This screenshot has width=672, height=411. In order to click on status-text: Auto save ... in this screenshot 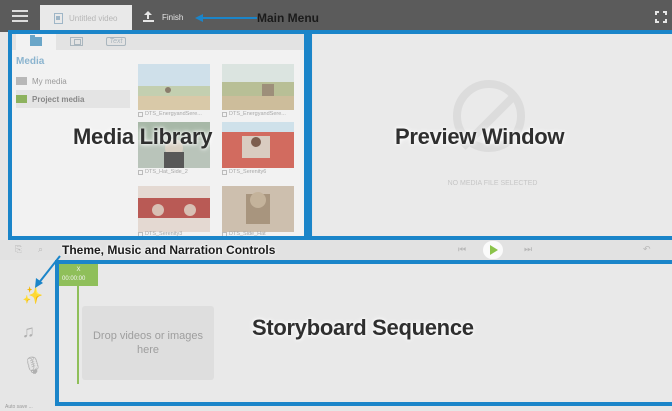, I will do `click(19, 407)`.